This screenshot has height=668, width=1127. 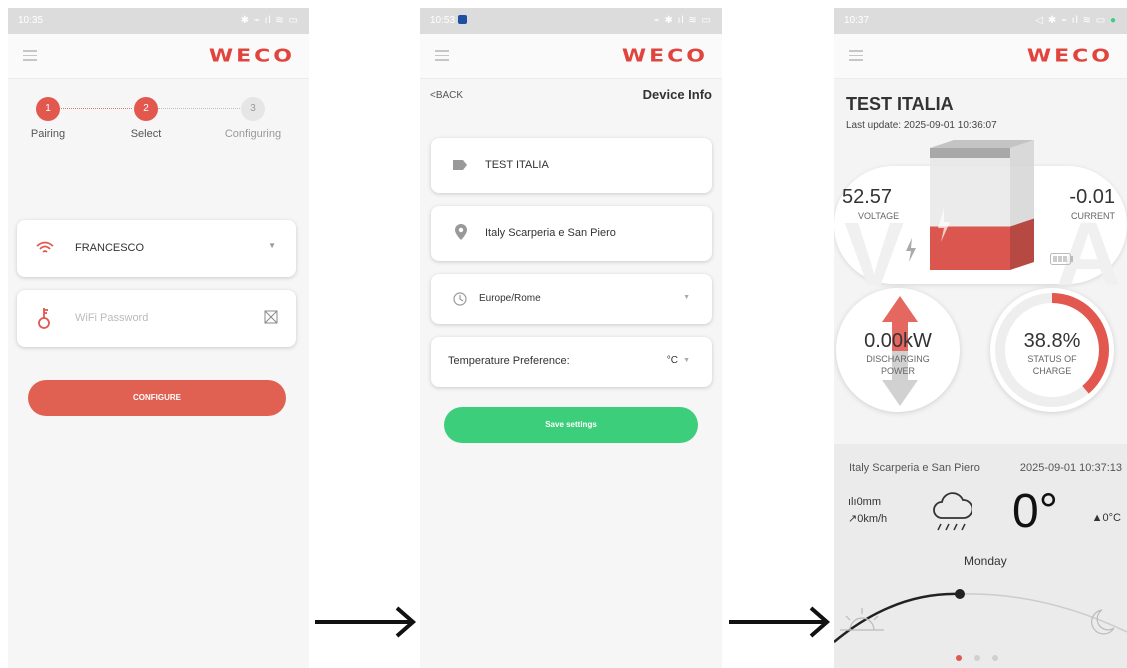 What do you see at coordinates (156, 318) in the screenshot?
I see `password-field: WiFi Password` at bounding box center [156, 318].